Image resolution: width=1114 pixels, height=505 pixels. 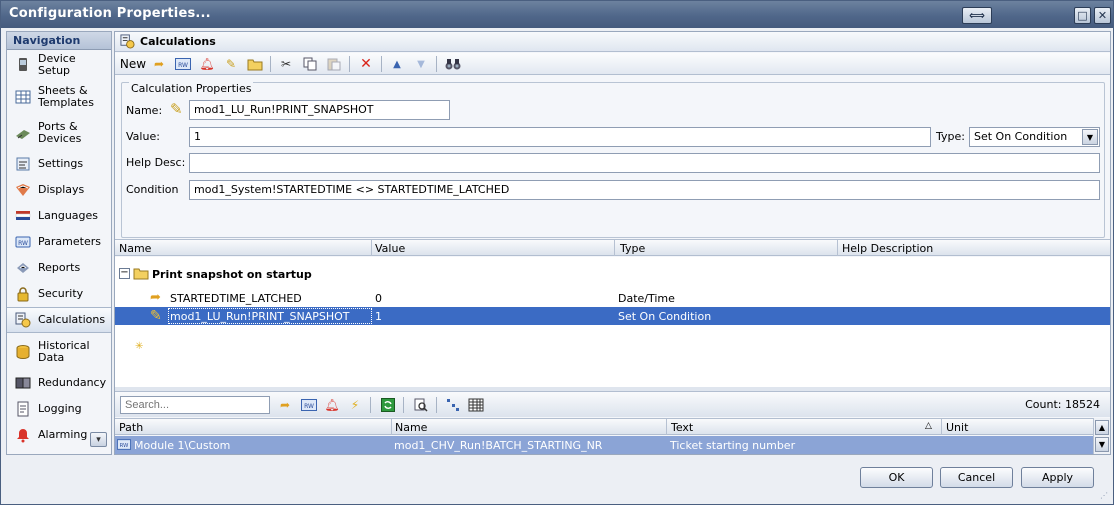 I want to click on paste-button, so click(x=334, y=64).